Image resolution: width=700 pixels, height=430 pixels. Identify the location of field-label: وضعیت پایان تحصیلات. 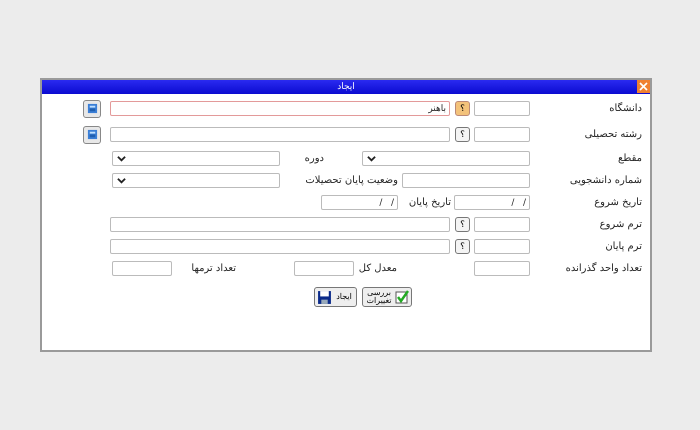
(351, 180).